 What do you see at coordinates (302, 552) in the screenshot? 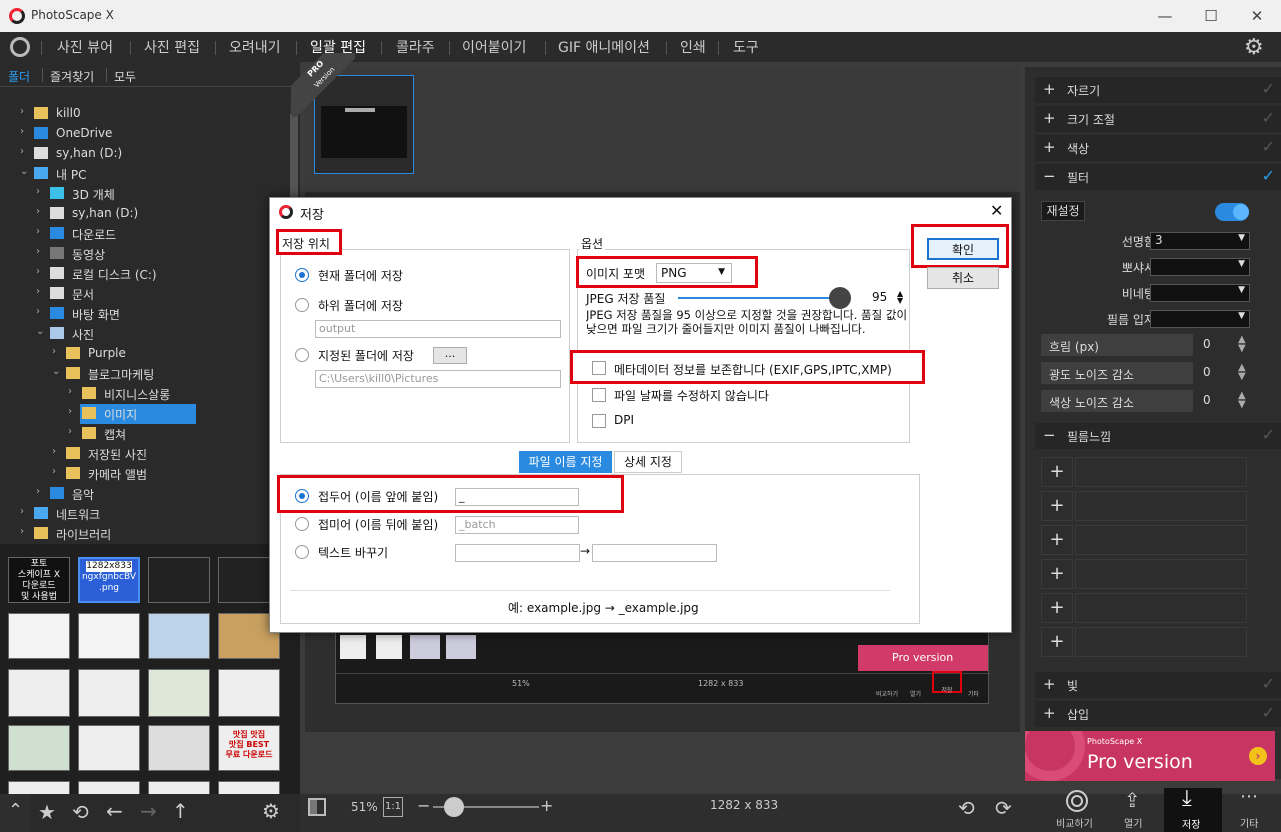
I see `radio-replace-text` at bounding box center [302, 552].